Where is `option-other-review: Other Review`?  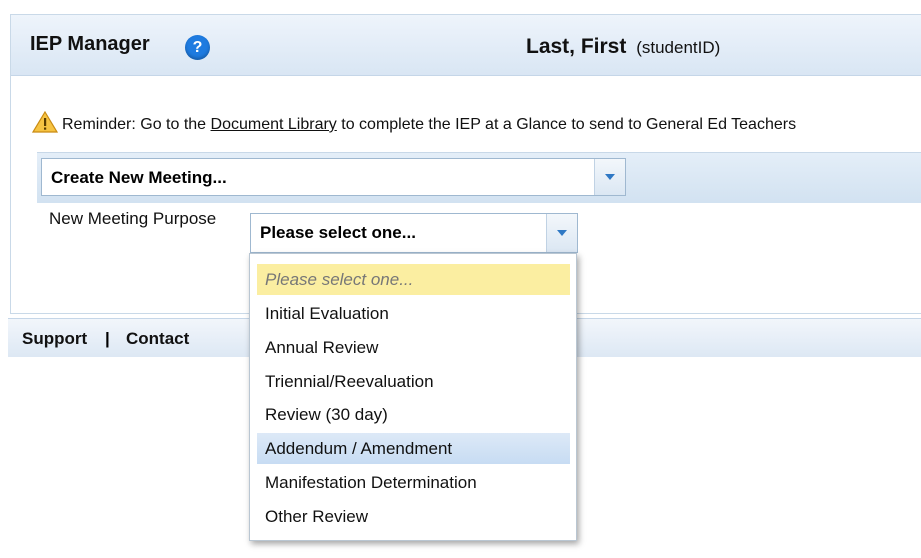 option-other-review: Other Review is located at coordinates (413, 516).